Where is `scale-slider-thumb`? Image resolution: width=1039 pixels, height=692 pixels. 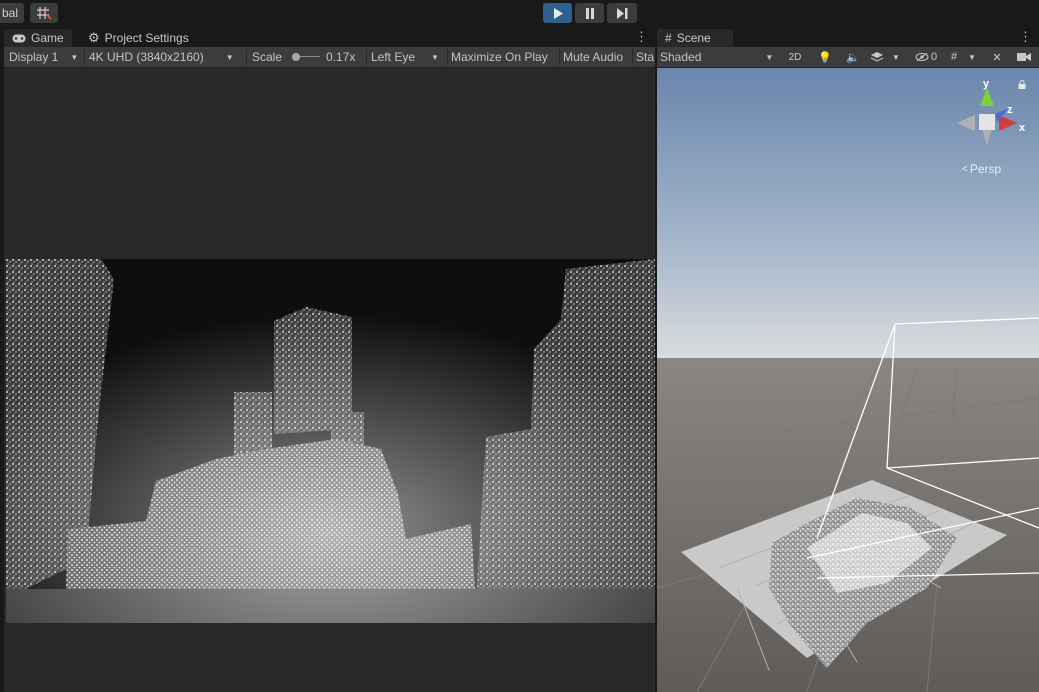 scale-slider-thumb is located at coordinates (296, 57).